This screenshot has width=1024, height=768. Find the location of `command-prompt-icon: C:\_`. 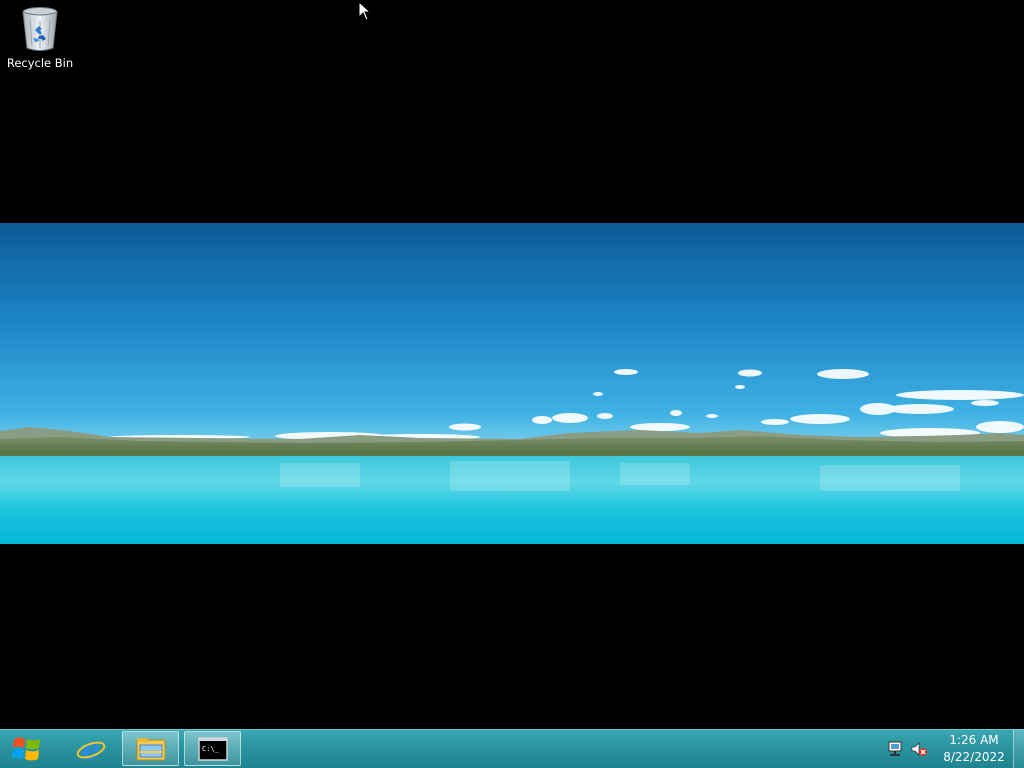

command-prompt-icon: C:\_ is located at coordinates (212, 748).